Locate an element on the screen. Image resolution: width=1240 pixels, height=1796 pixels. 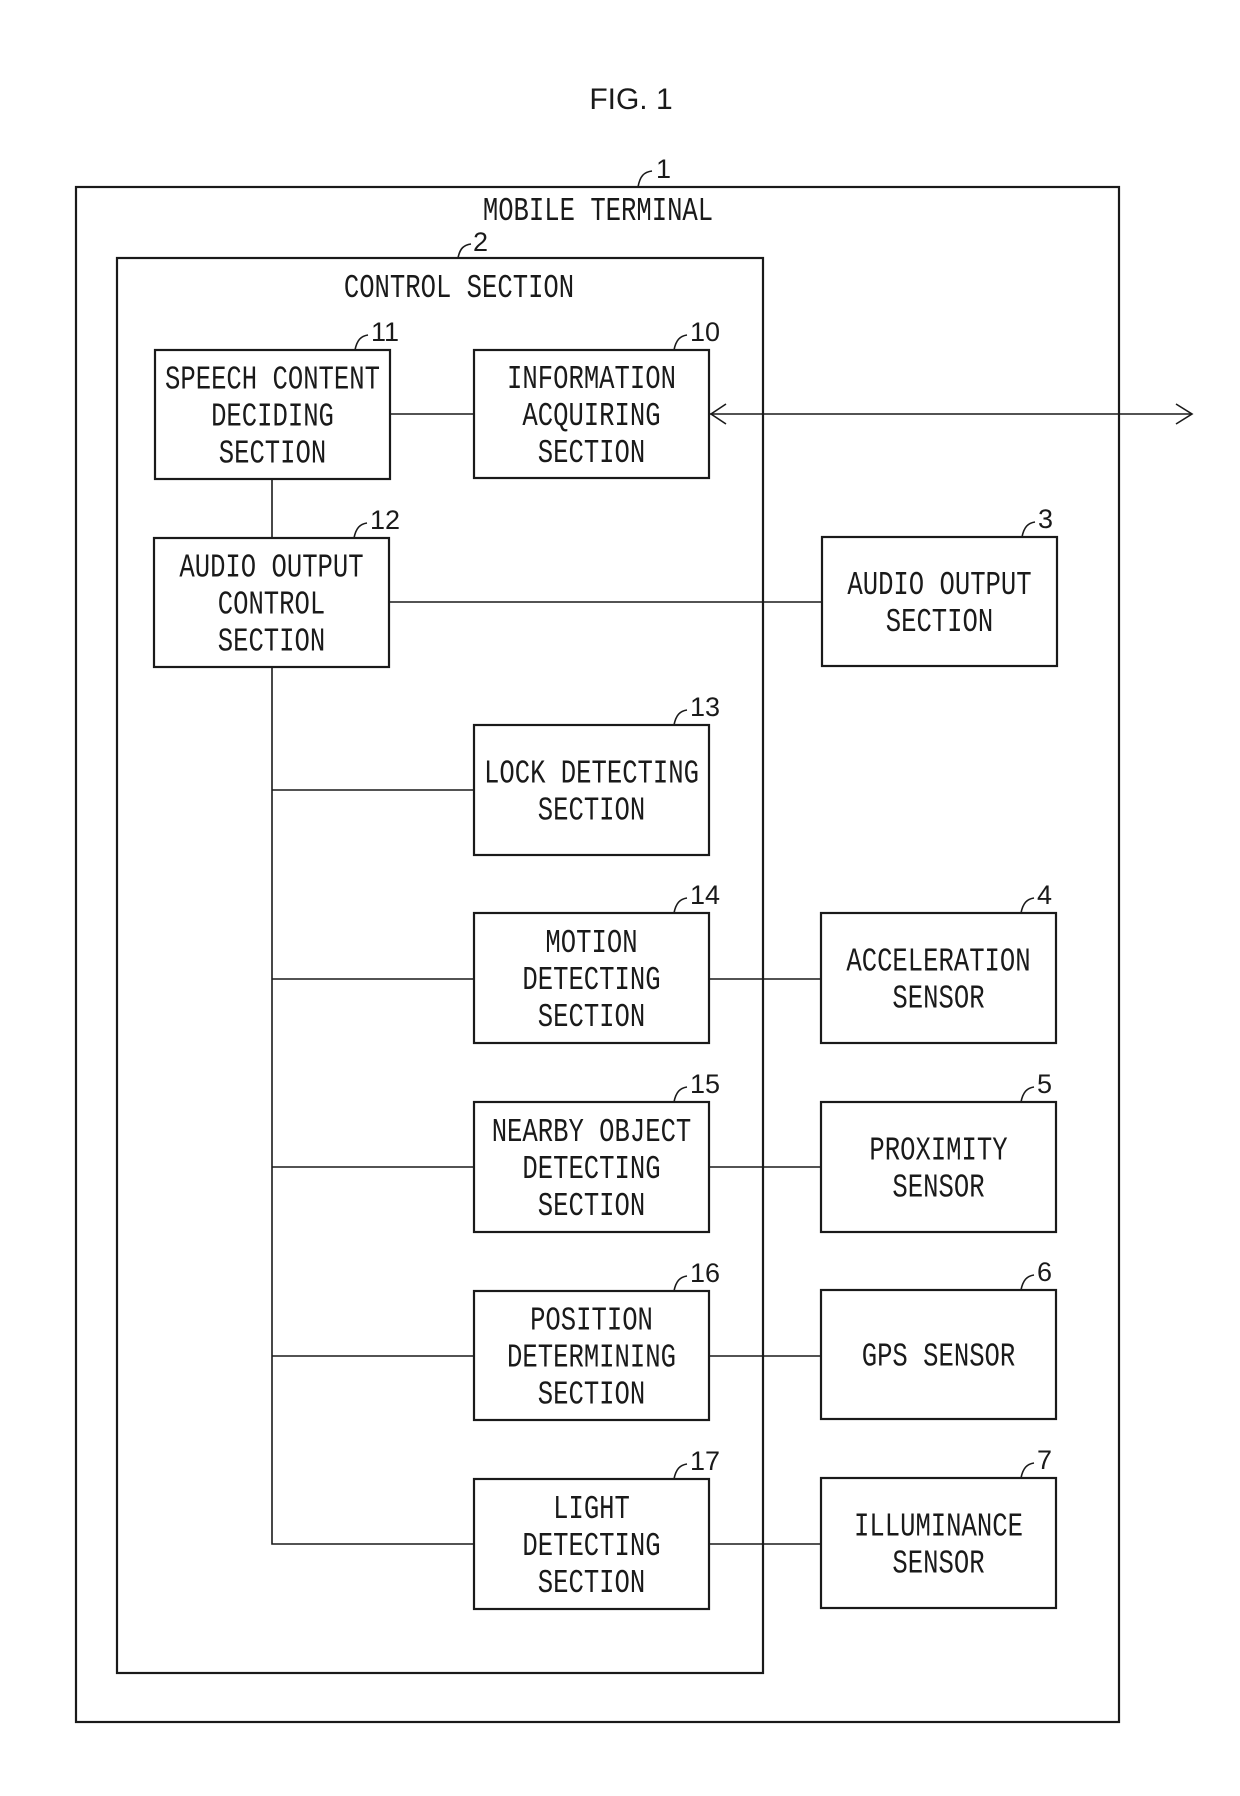
block-label-line: CONTROL is located at coordinates (271, 604).